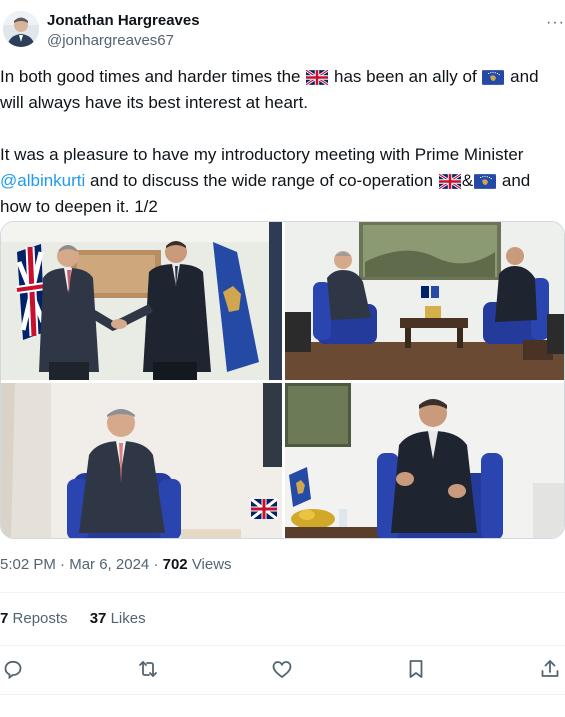 The image size is (565, 717). I want to click on avatar, so click(21, 29).